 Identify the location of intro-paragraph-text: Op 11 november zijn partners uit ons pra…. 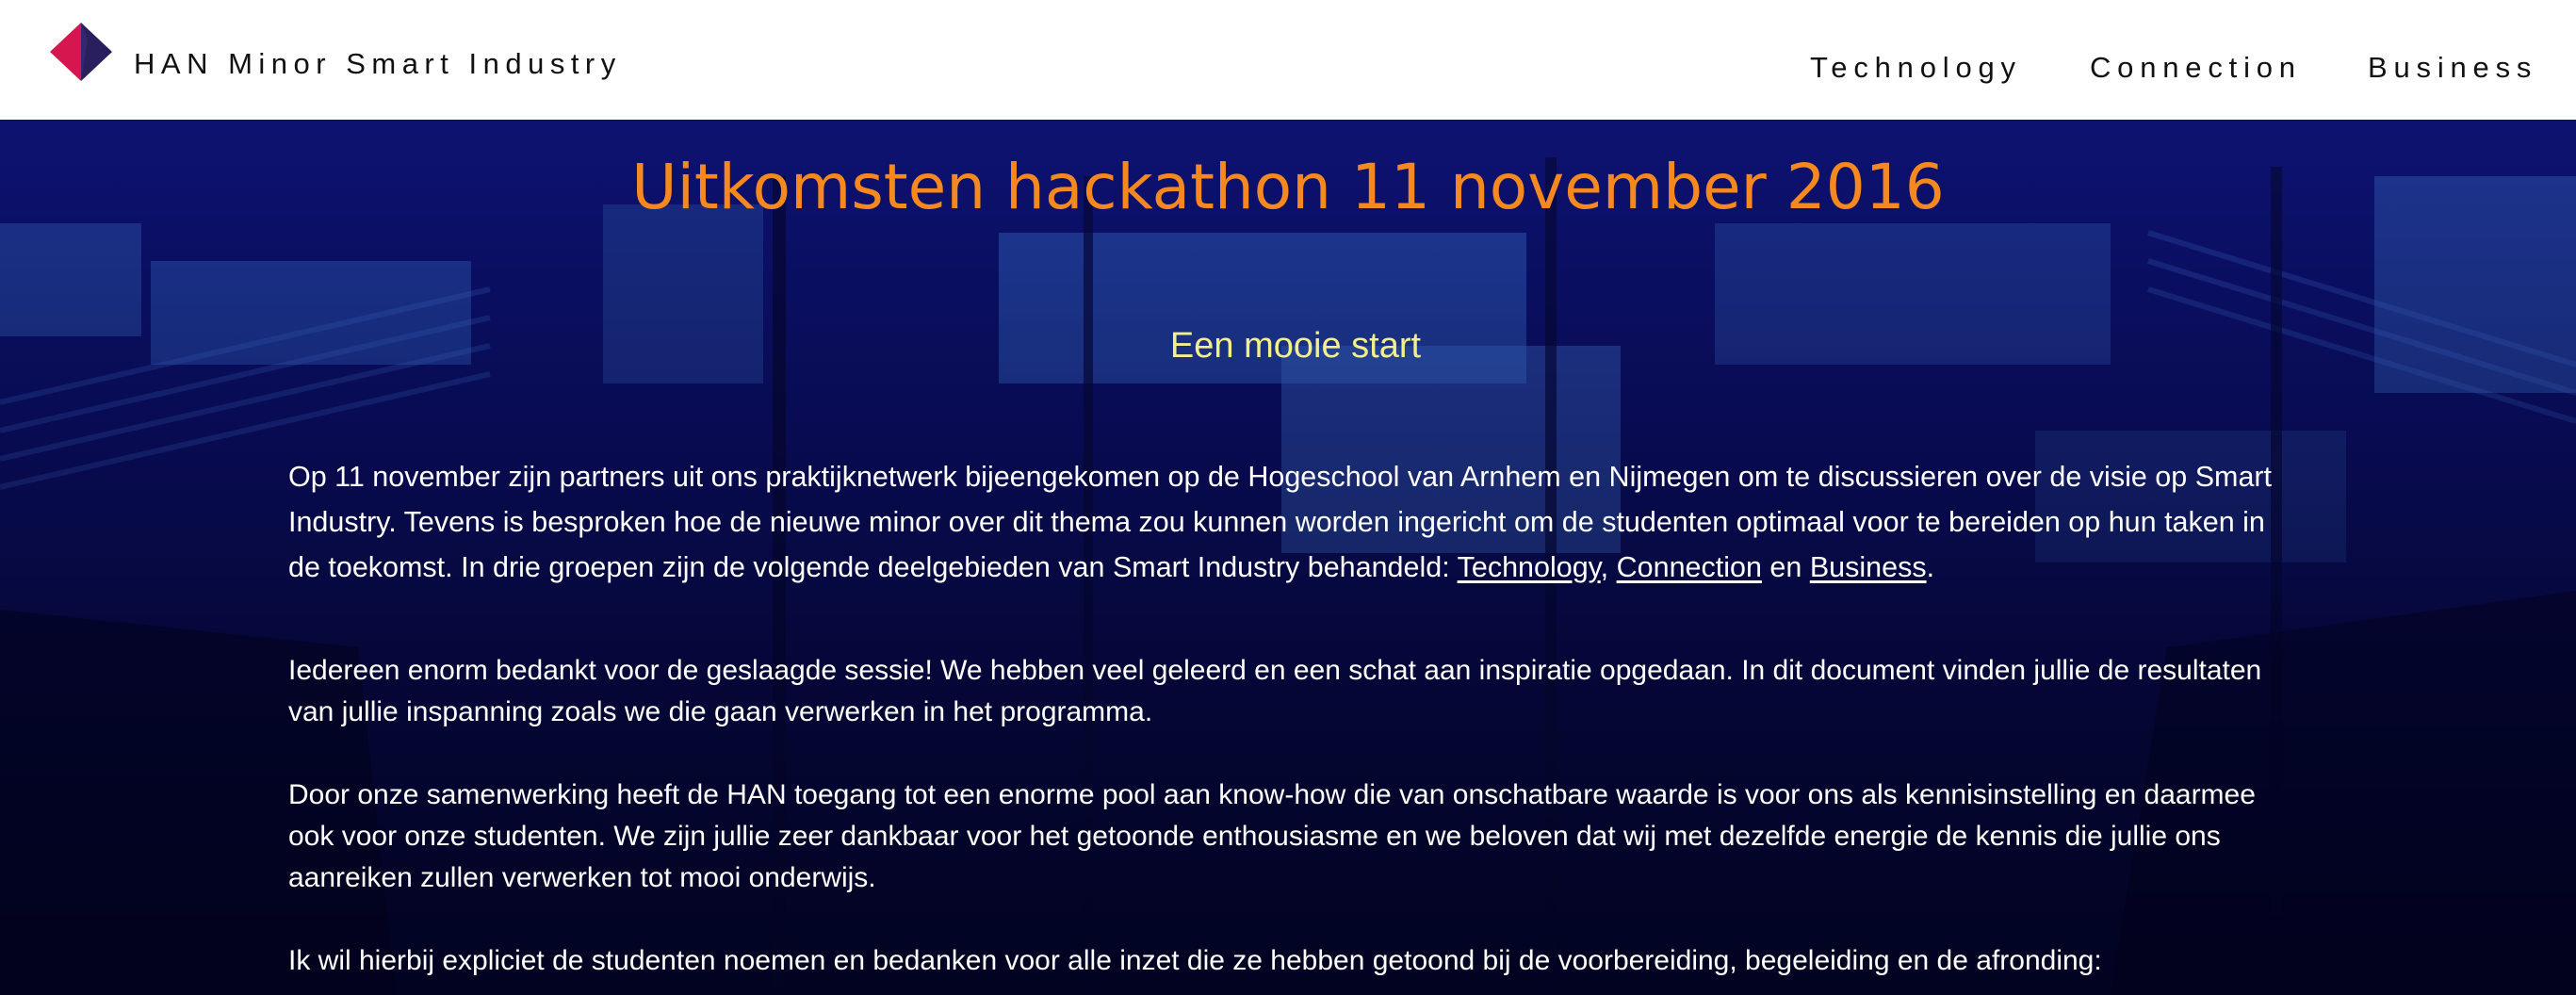
(1280, 522).